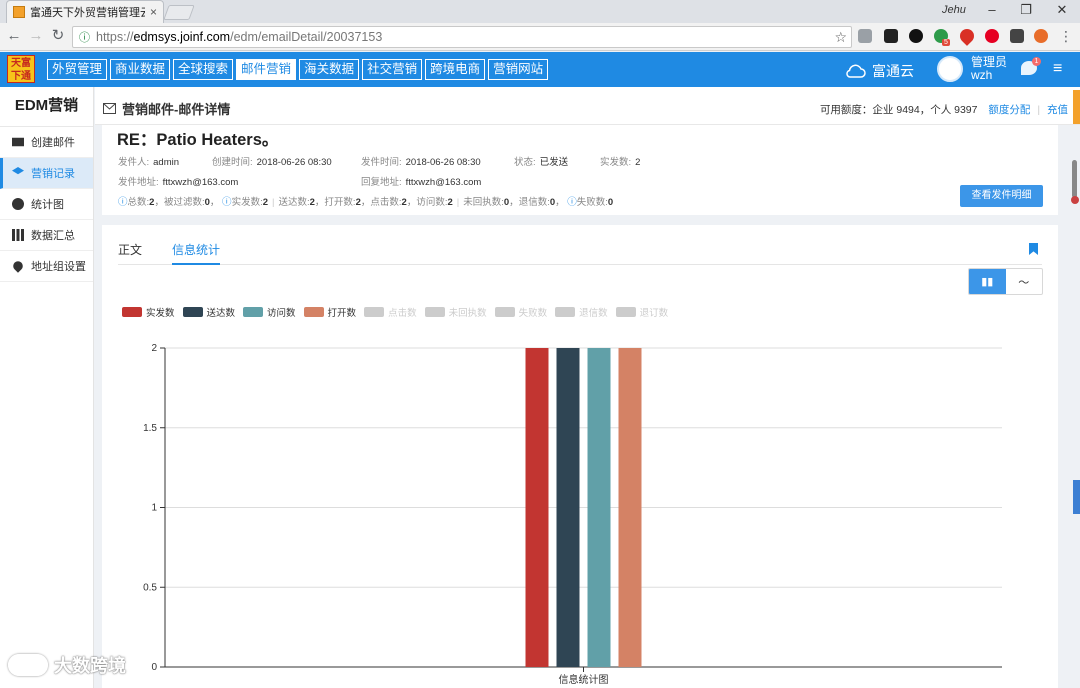 The height and width of the screenshot is (688, 1080). Describe the element at coordinates (954, 10) in the screenshot. I see `profile-name: Jehu` at that location.